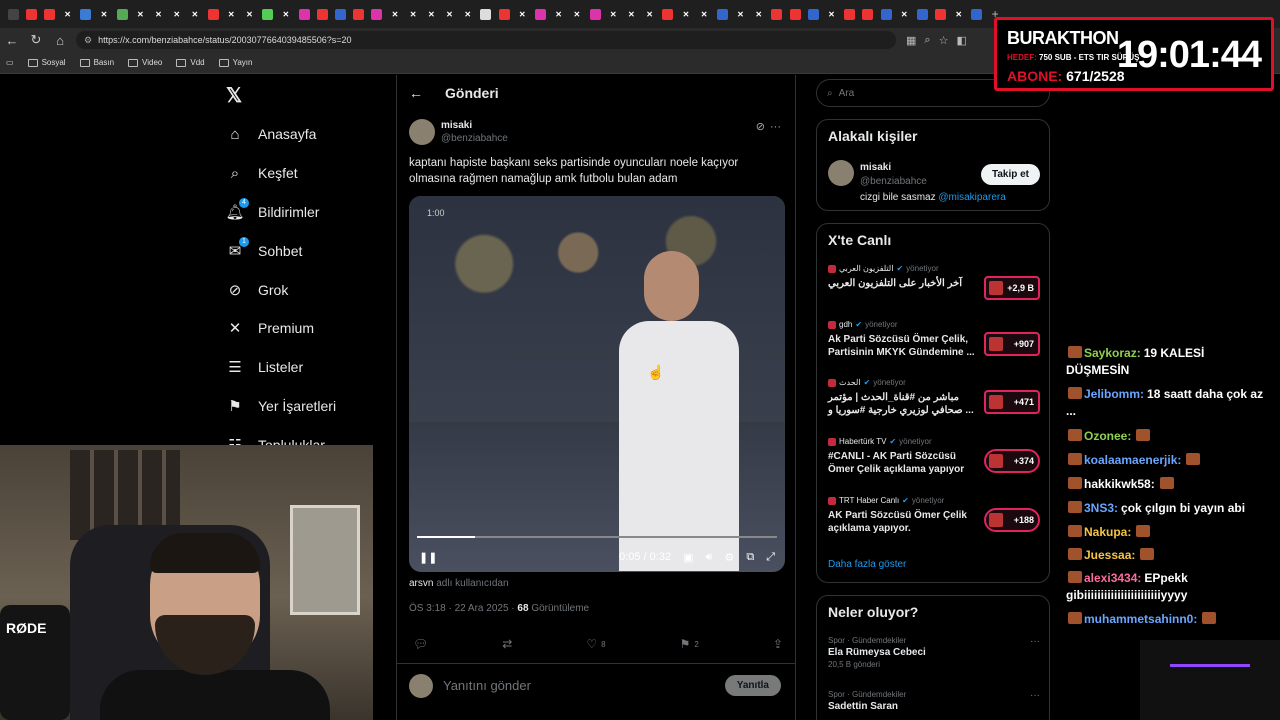 The image size is (1280, 720). I want to click on reply-button: Yanıtla, so click(752, 685).